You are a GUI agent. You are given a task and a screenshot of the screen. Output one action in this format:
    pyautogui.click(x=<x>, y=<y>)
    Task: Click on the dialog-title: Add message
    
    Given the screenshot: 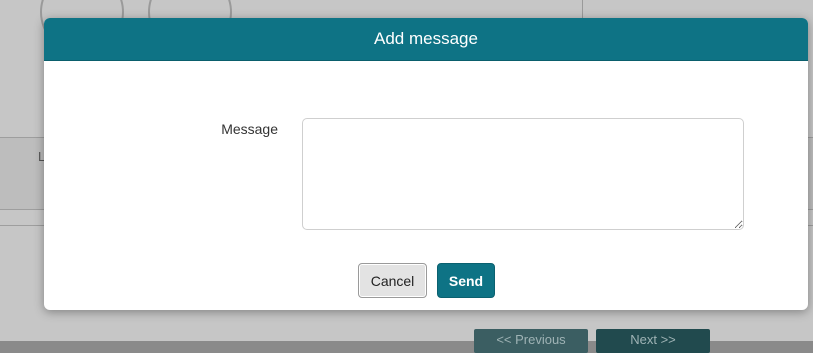 What is the action you would take?
    pyautogui.click(x=426, y=39)
    